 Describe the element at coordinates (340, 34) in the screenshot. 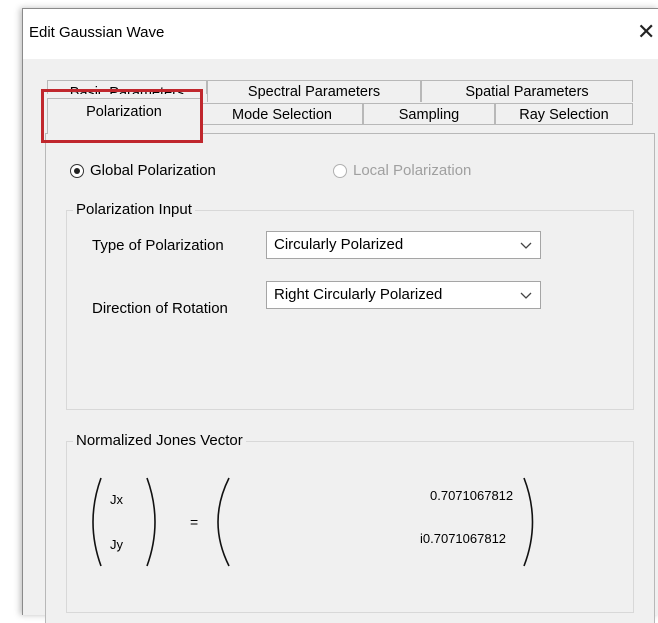

I see `title-bar: Edit Gaussian Wave ✕` at that location.